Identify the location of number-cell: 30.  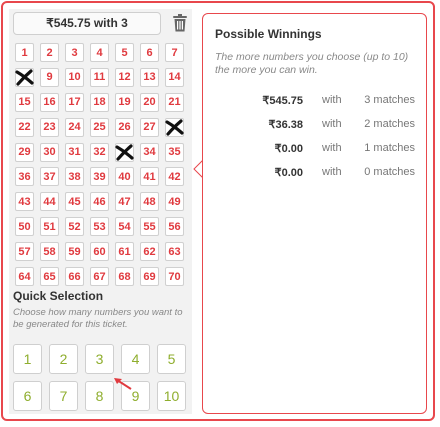
(49, 152).